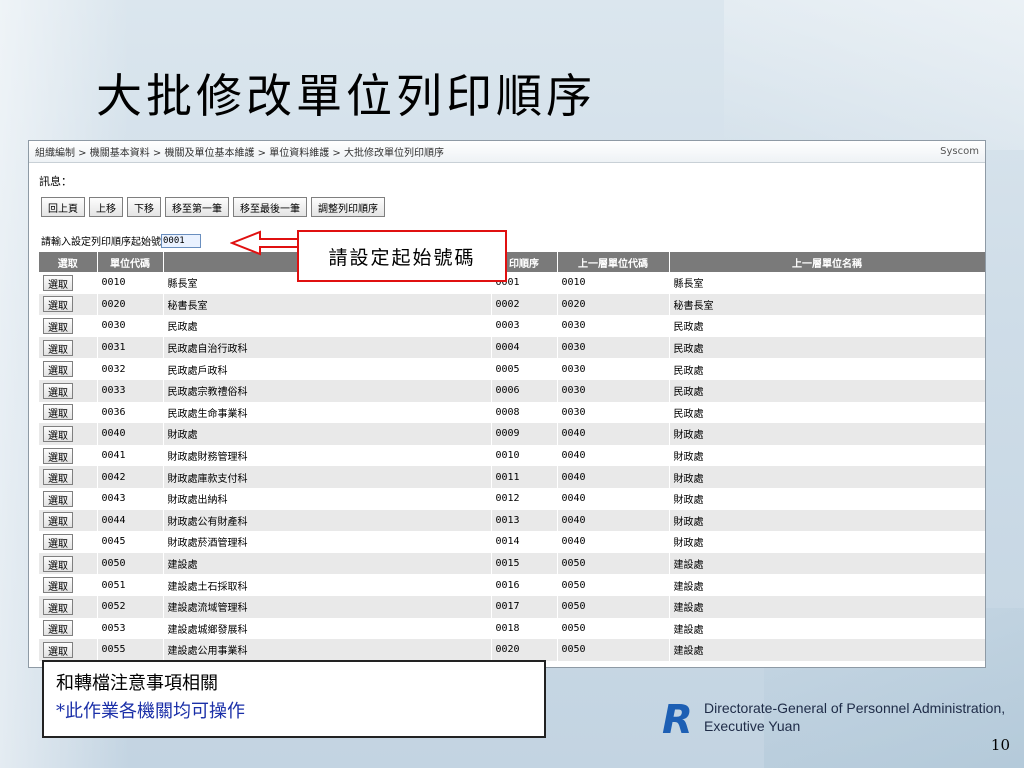  What do you see at coordinates (613, 585) in the screenshot?
I see `parent-code-cell: 0050` at bounding box center [613, 585].